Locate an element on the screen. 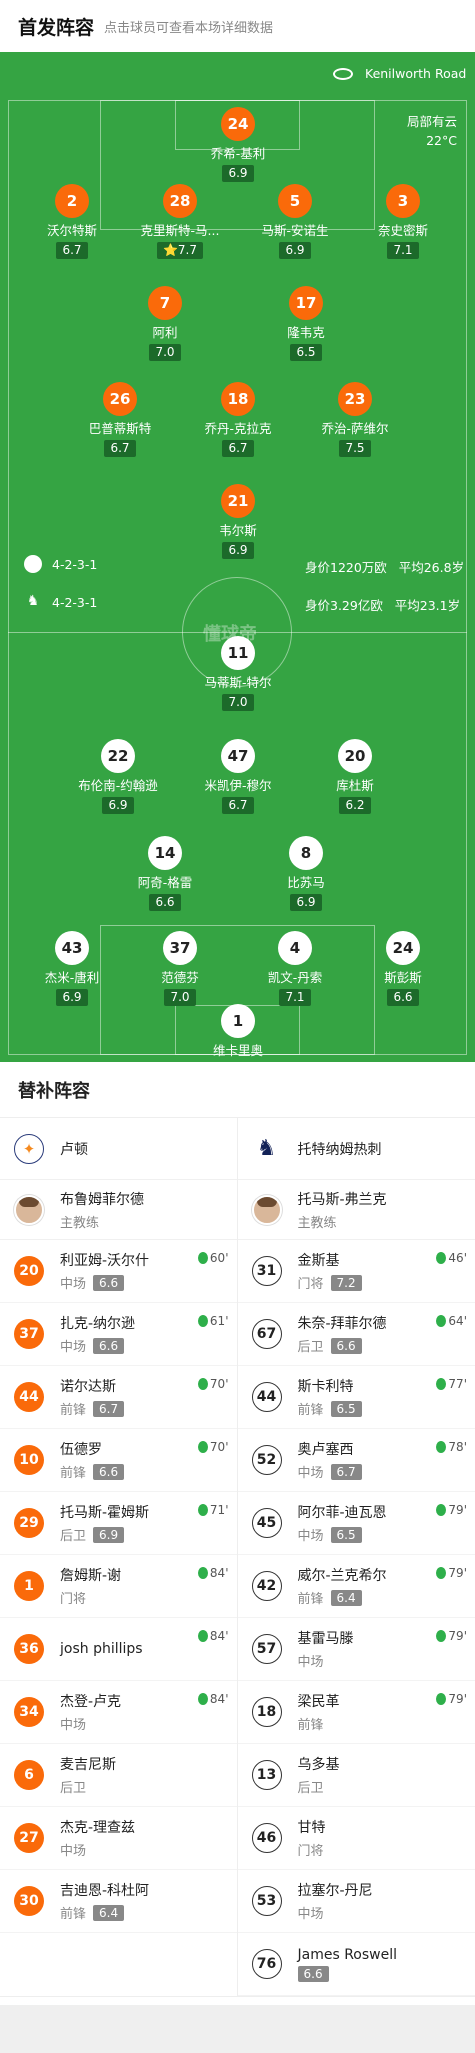  sub-info: 基雷马滕 中场 is located at coordinates (326, 1649).